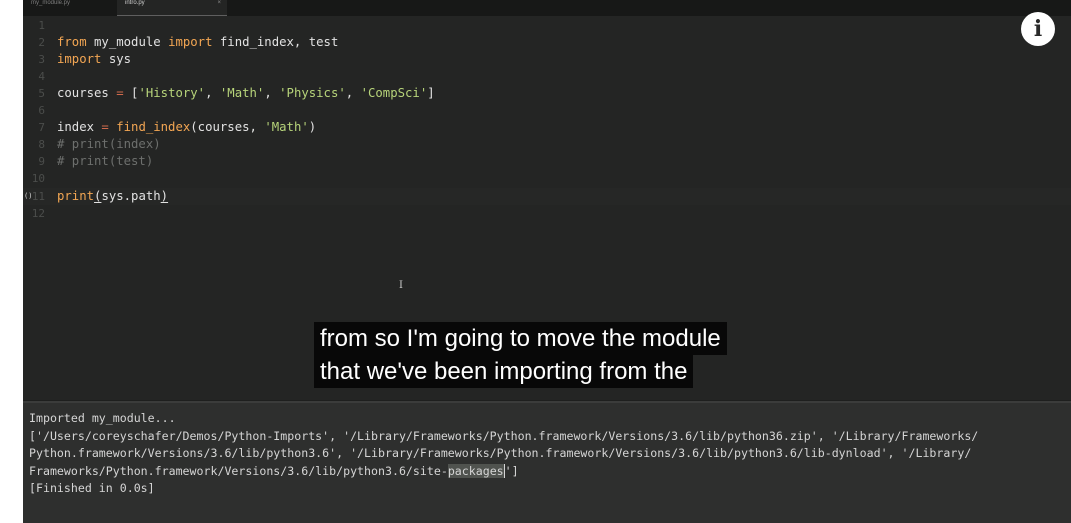 The image size is (1071, 523). Describe the element at coordinates (547, 8) in the screenshot. I see `tab-bar: my_module.py × intro.py ×` at that location.